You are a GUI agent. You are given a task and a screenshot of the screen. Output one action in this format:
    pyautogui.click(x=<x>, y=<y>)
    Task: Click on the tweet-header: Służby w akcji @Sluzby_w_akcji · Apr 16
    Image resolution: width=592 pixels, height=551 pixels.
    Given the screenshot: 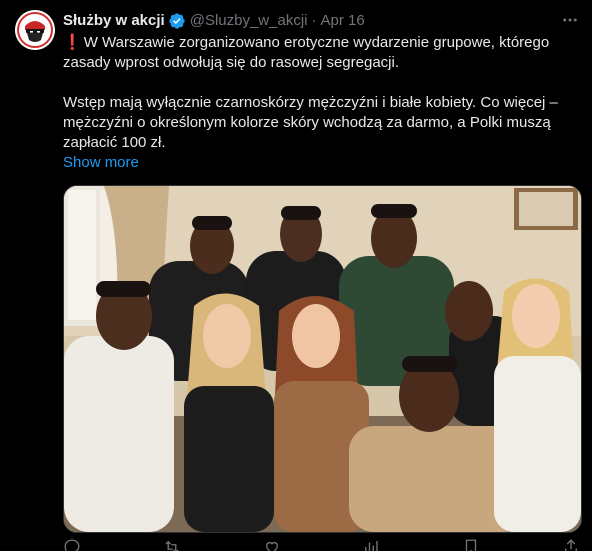 What is the action you would take?
    pyautogui.click(x=214, y=21)
    